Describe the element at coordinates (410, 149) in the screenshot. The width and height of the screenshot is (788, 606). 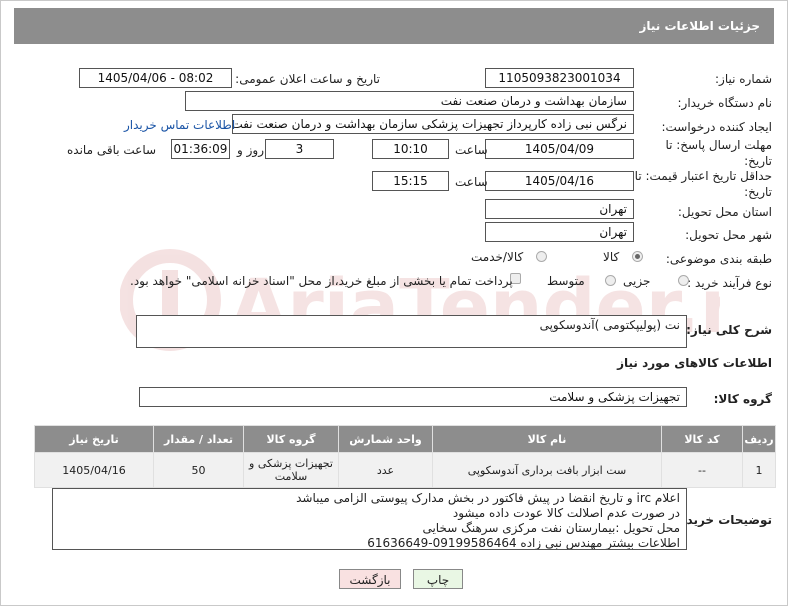
I see `deadline-time-field: 10:10` at that location.